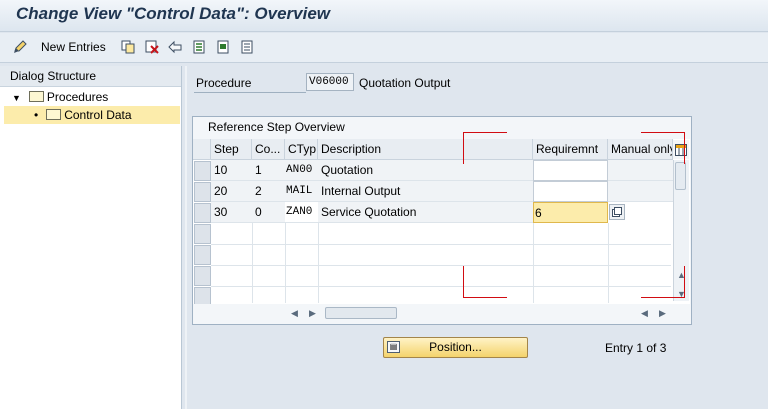 This screenshot has width=768, height=409. I want to click on tree-item-label: Control Data, so click(98, 115).